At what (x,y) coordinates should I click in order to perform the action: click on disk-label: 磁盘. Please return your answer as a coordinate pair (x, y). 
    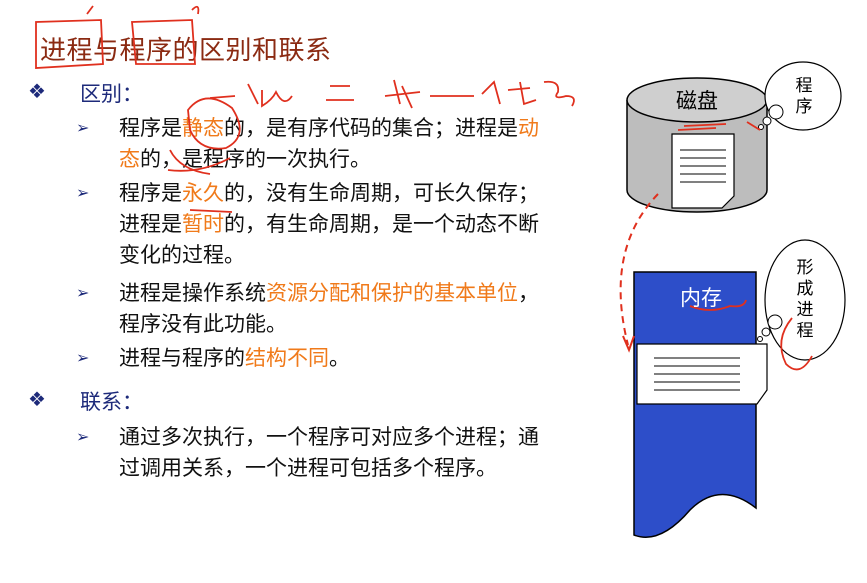
    Looking at the image, I should click on (697, 101).